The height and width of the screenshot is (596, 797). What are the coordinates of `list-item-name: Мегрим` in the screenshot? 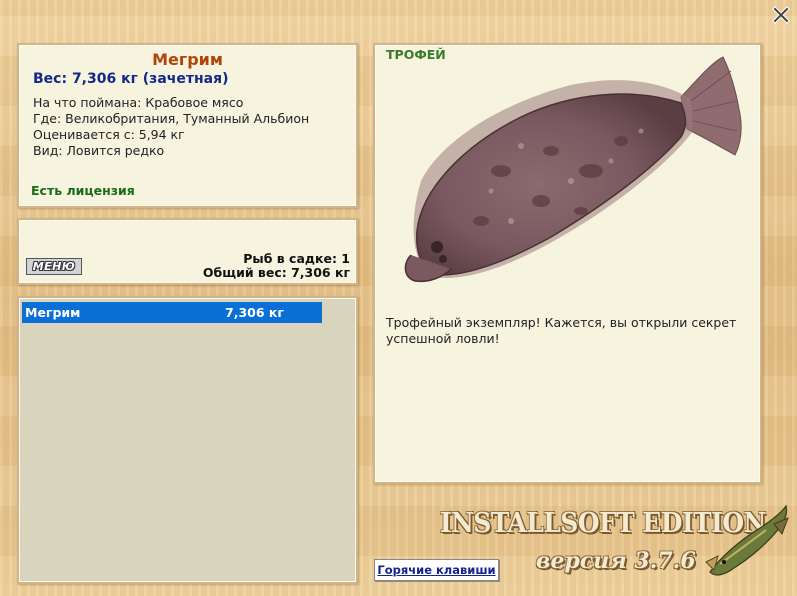 It's located at (53, 312).